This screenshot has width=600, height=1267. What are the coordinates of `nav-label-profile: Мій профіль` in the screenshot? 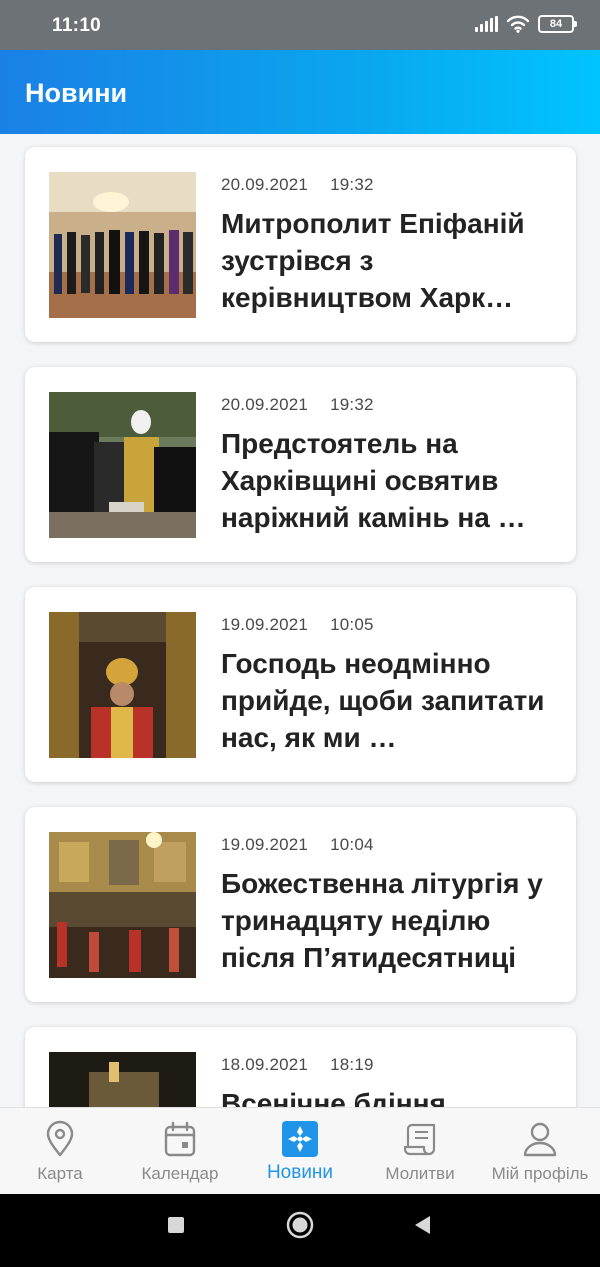 It's located at (540, 1173).